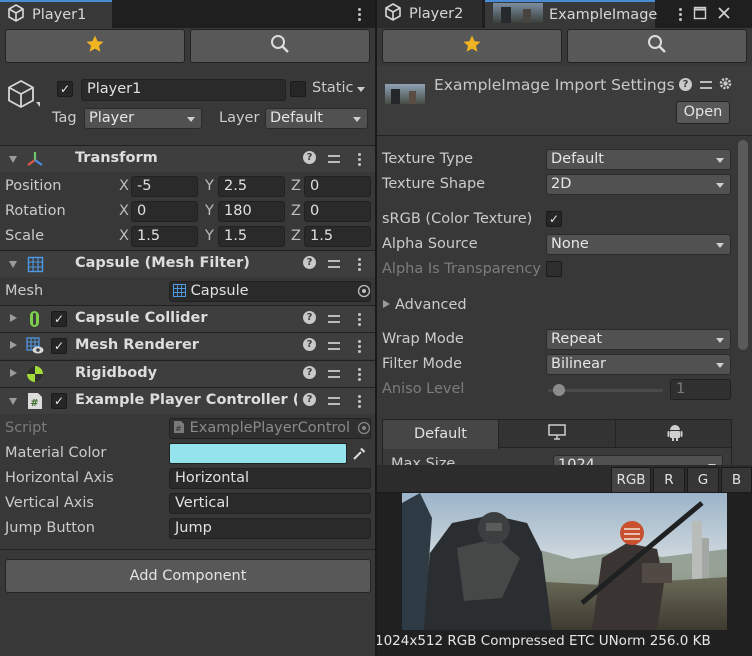  Describe the element at coordinates (164, 211) in the screenshot. I see `rotation-x-field: 0` at that location.